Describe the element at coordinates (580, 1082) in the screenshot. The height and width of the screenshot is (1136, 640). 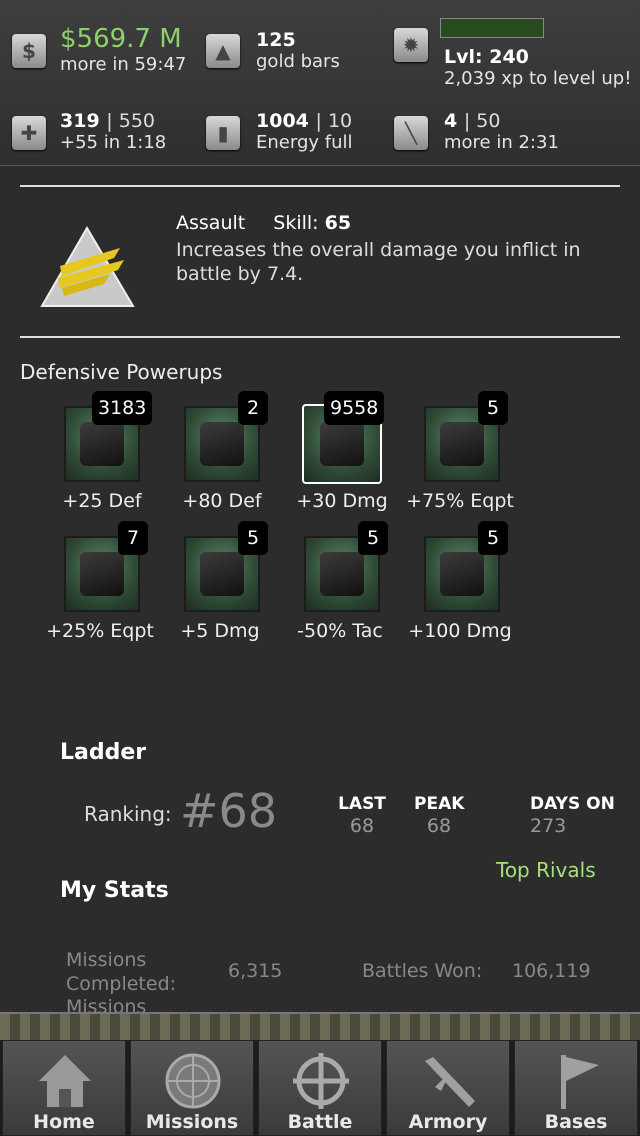
I see `flag-icon` at that location.